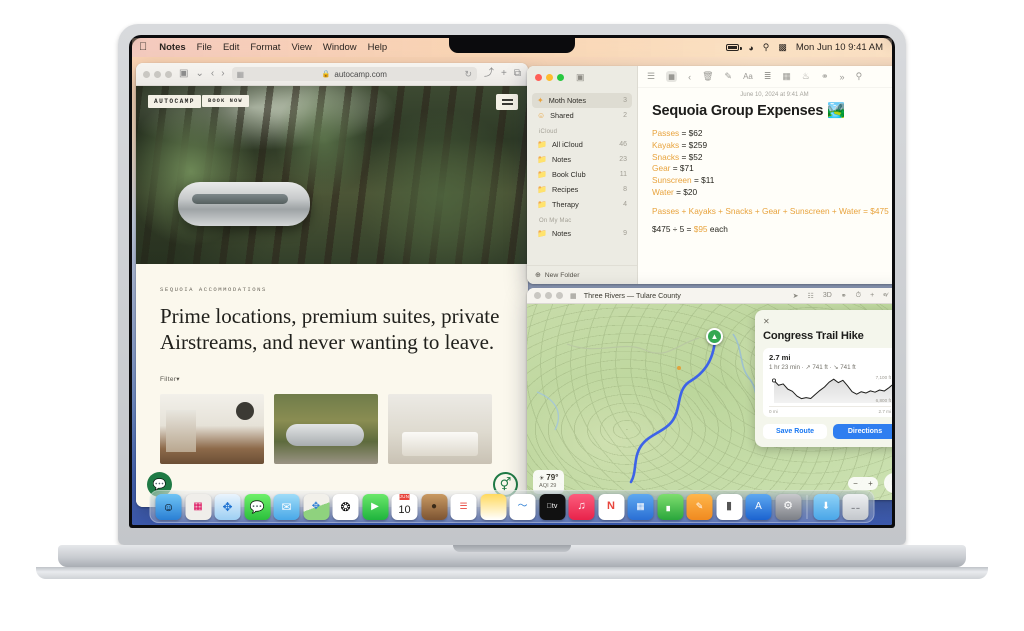  I want to click on sidebar-toggle-icon: ▦, so click(573, 295).